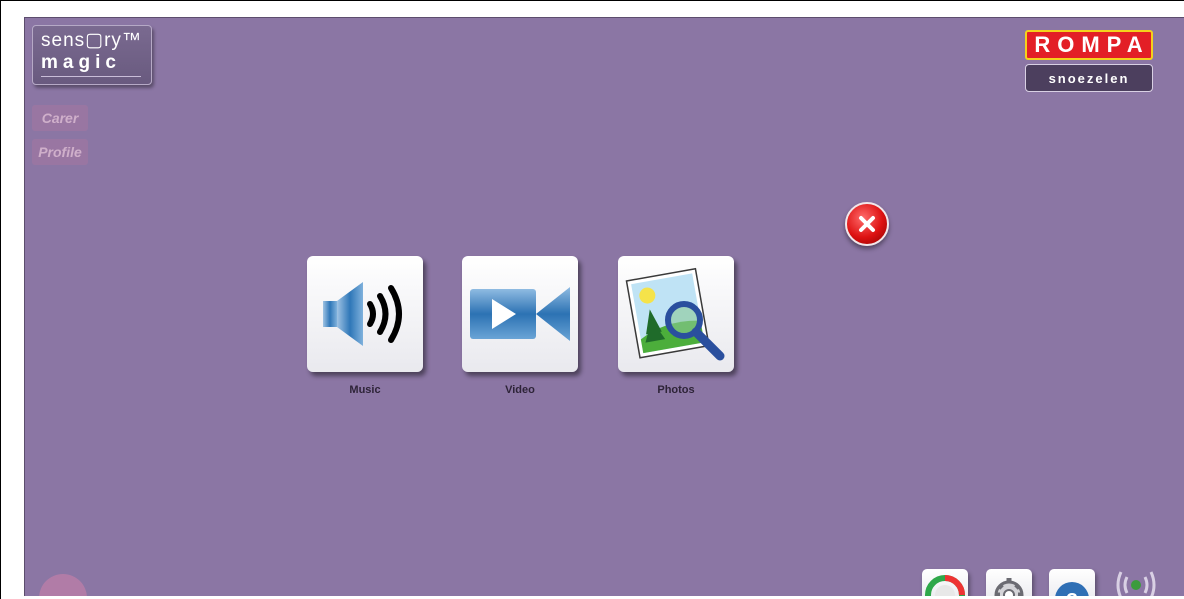  Describe the element at coordinates (592, 0) in the screenshot. I see `window-top-border` at that location.